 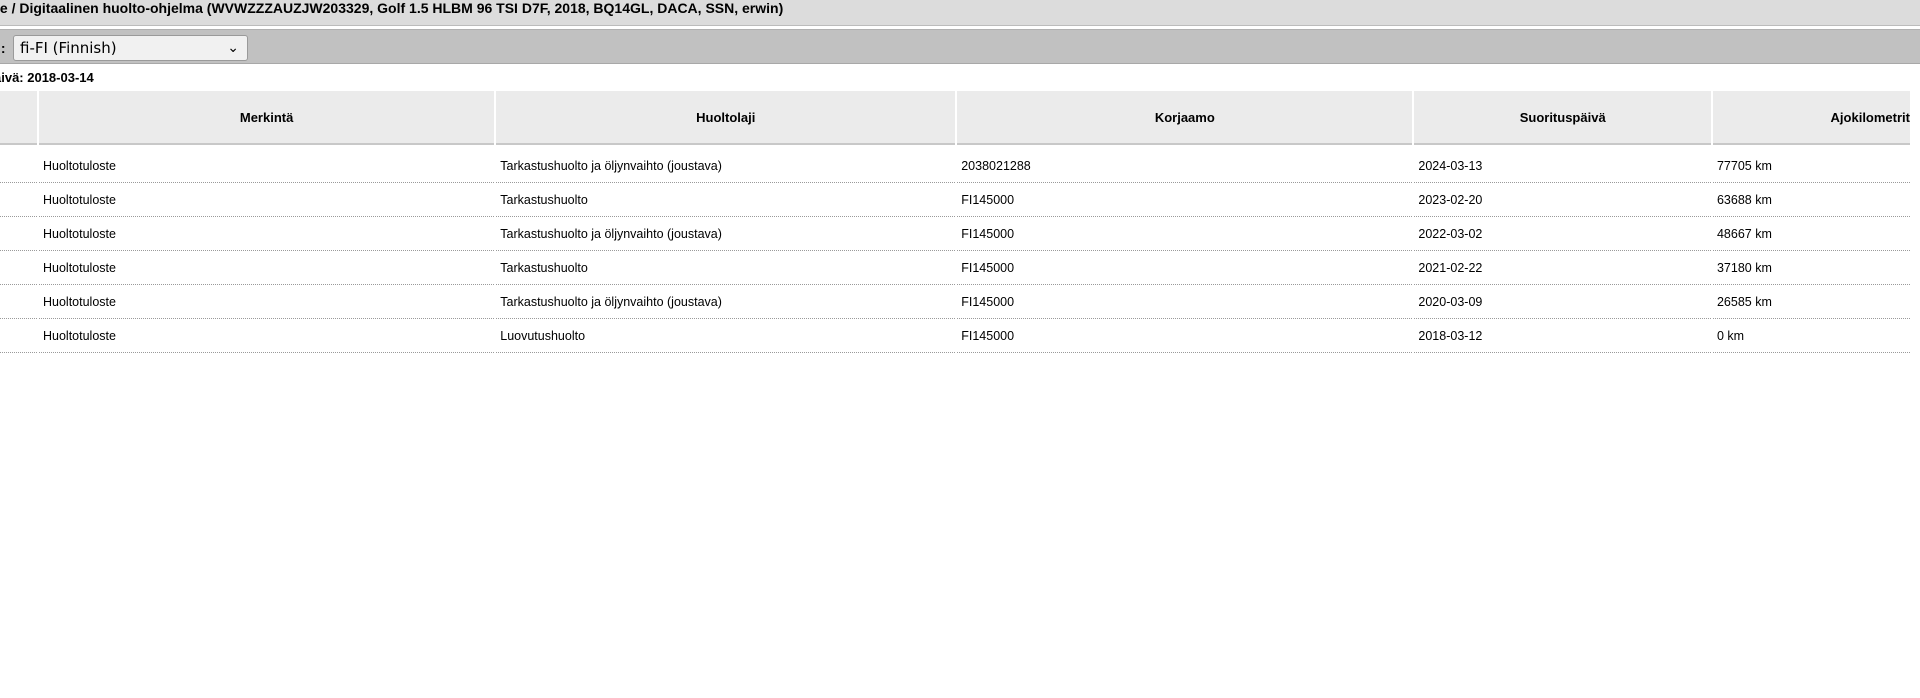 What do you see at coordinates (726, 118) in the screenshot?
I see `column-header-huoltolaji: Huoltolaji` at bounding box center [726, 118].